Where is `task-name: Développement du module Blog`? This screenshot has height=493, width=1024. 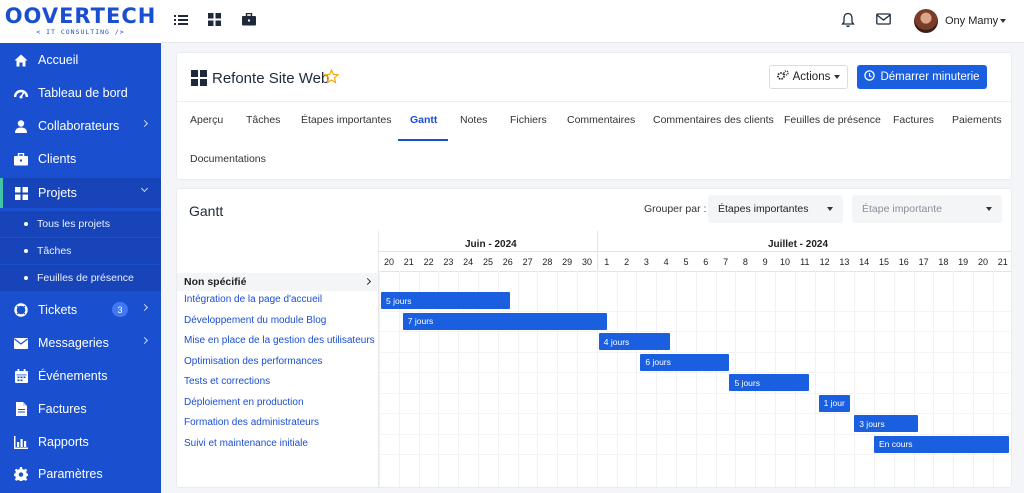
task-name: Développement du module Blog is located at coordinates (255, 320).